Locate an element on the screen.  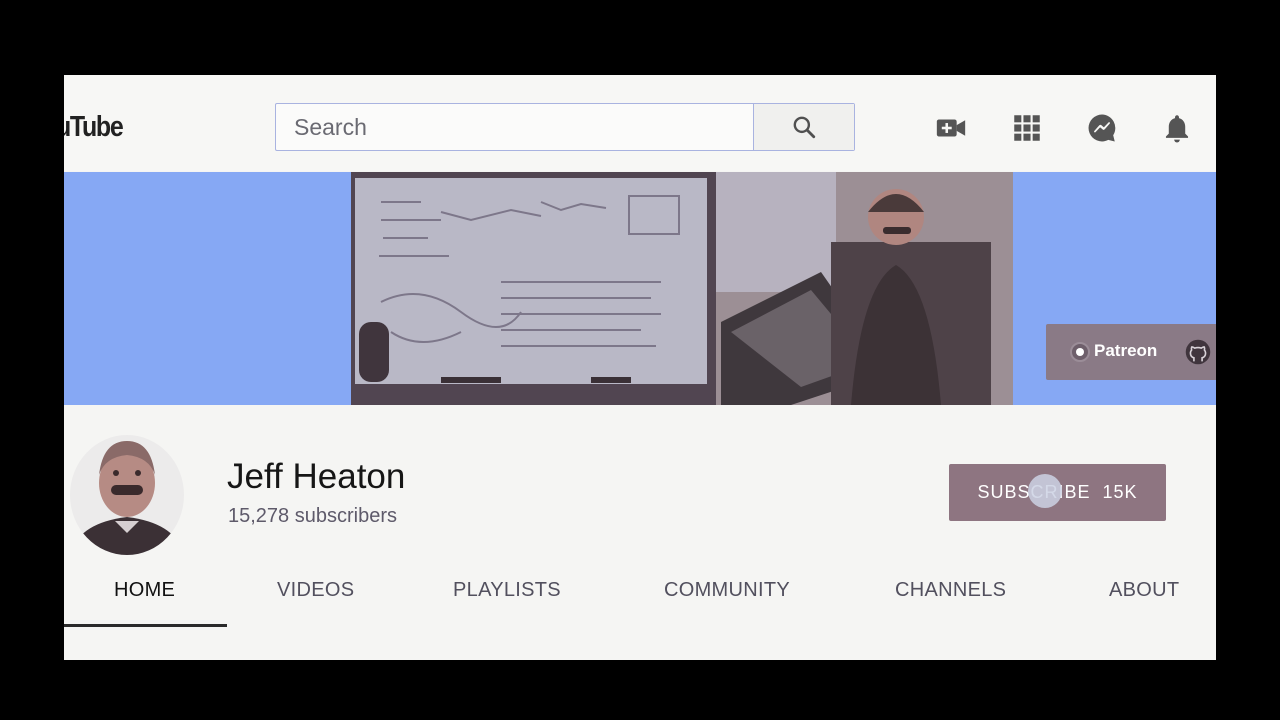
tab-community: COMMUNITY is located at coordinates (727, 590).